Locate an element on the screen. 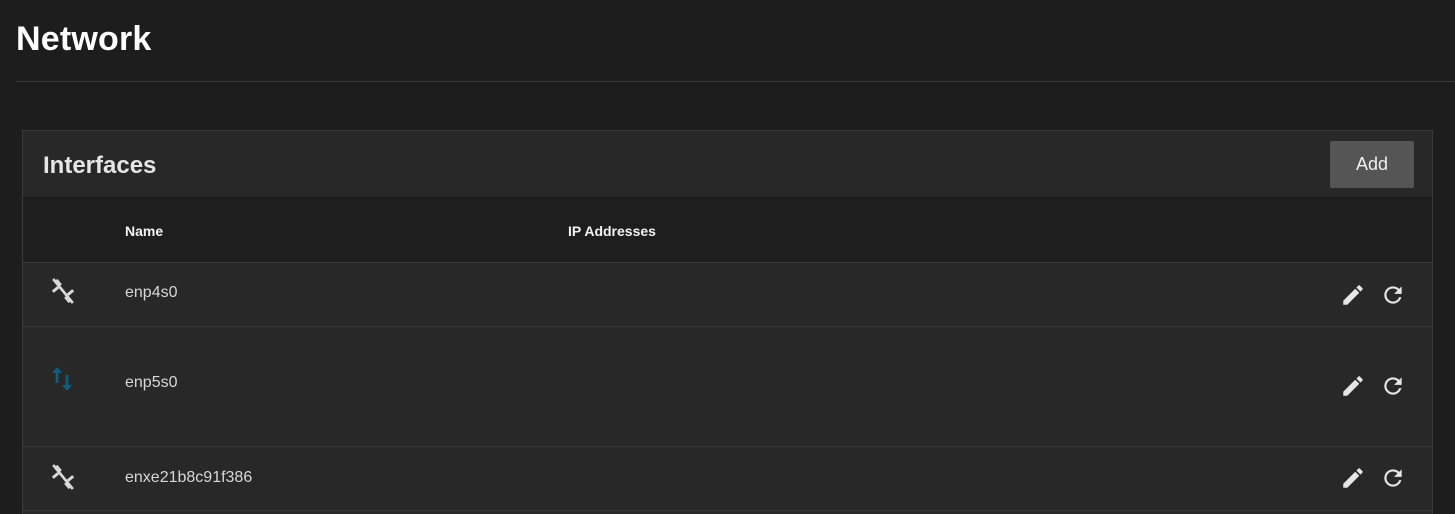  interface-name: enxe21b8c91f386 is located at coordinates (189, 477).